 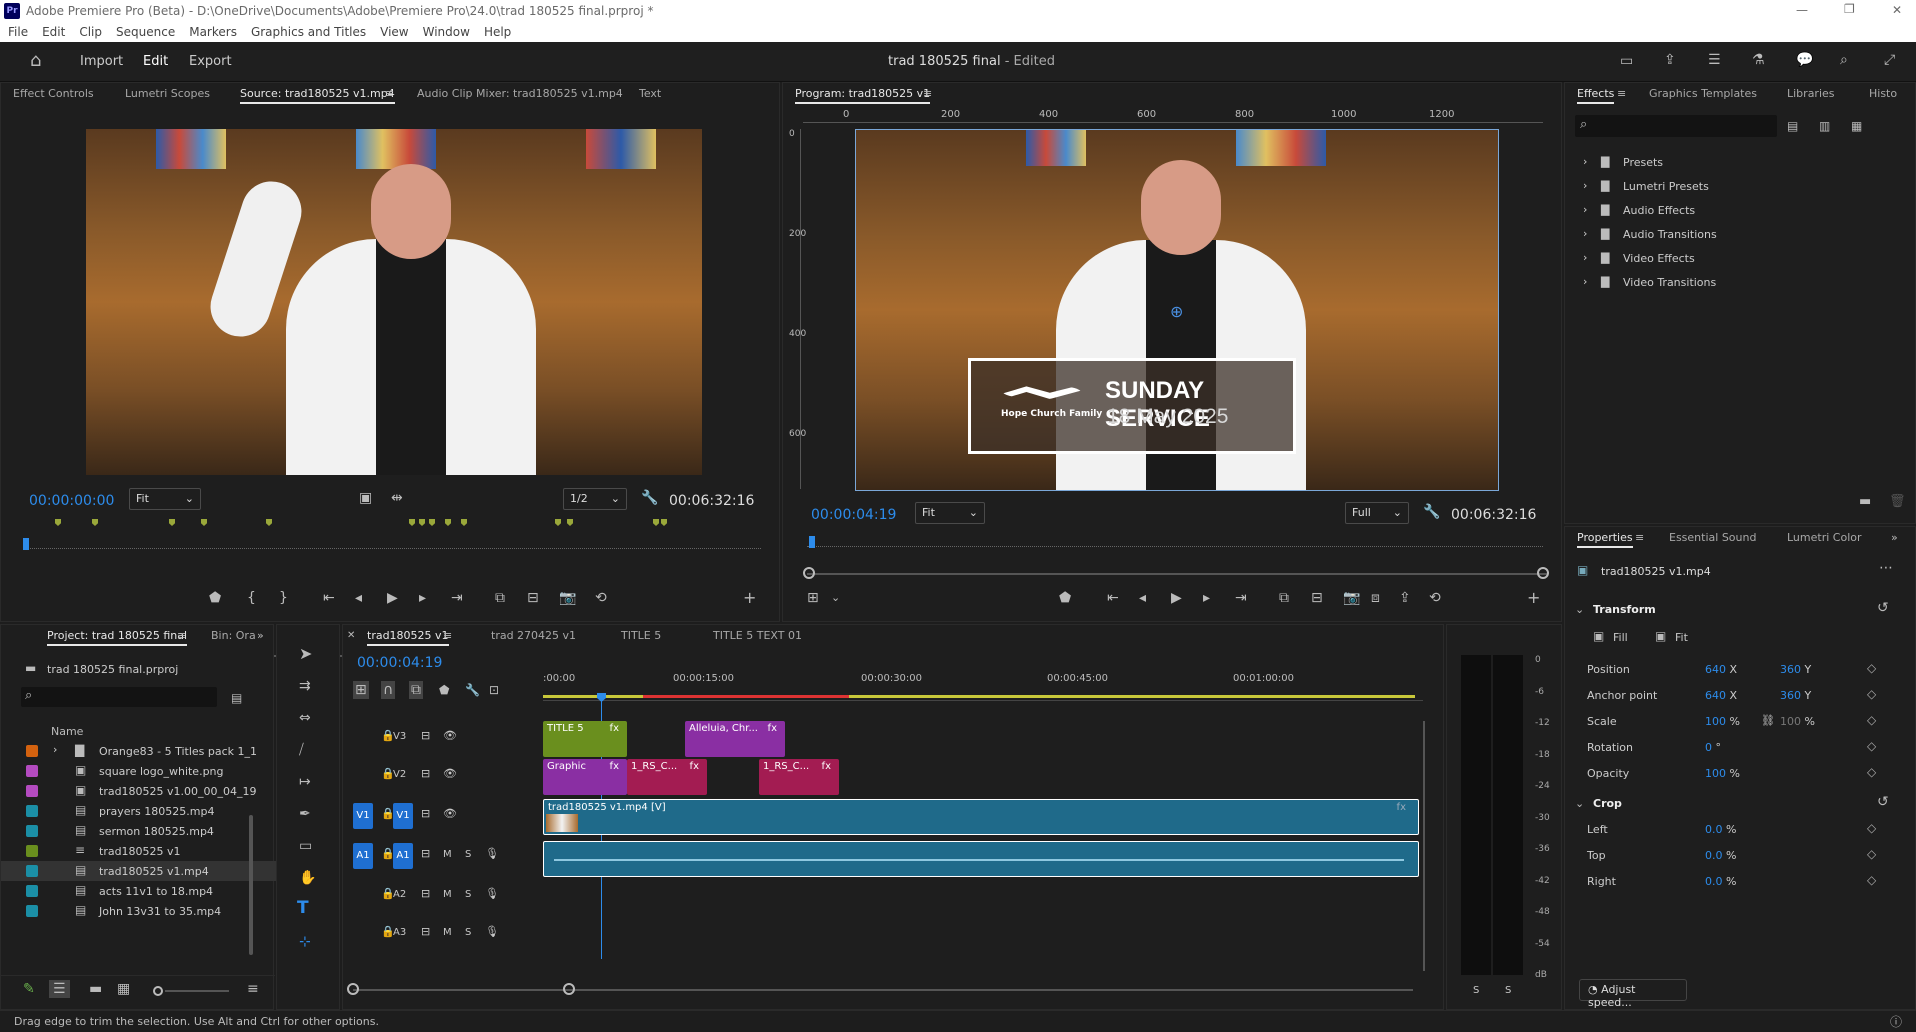 I want to click on source-playhead, so click(x=26, y=544).